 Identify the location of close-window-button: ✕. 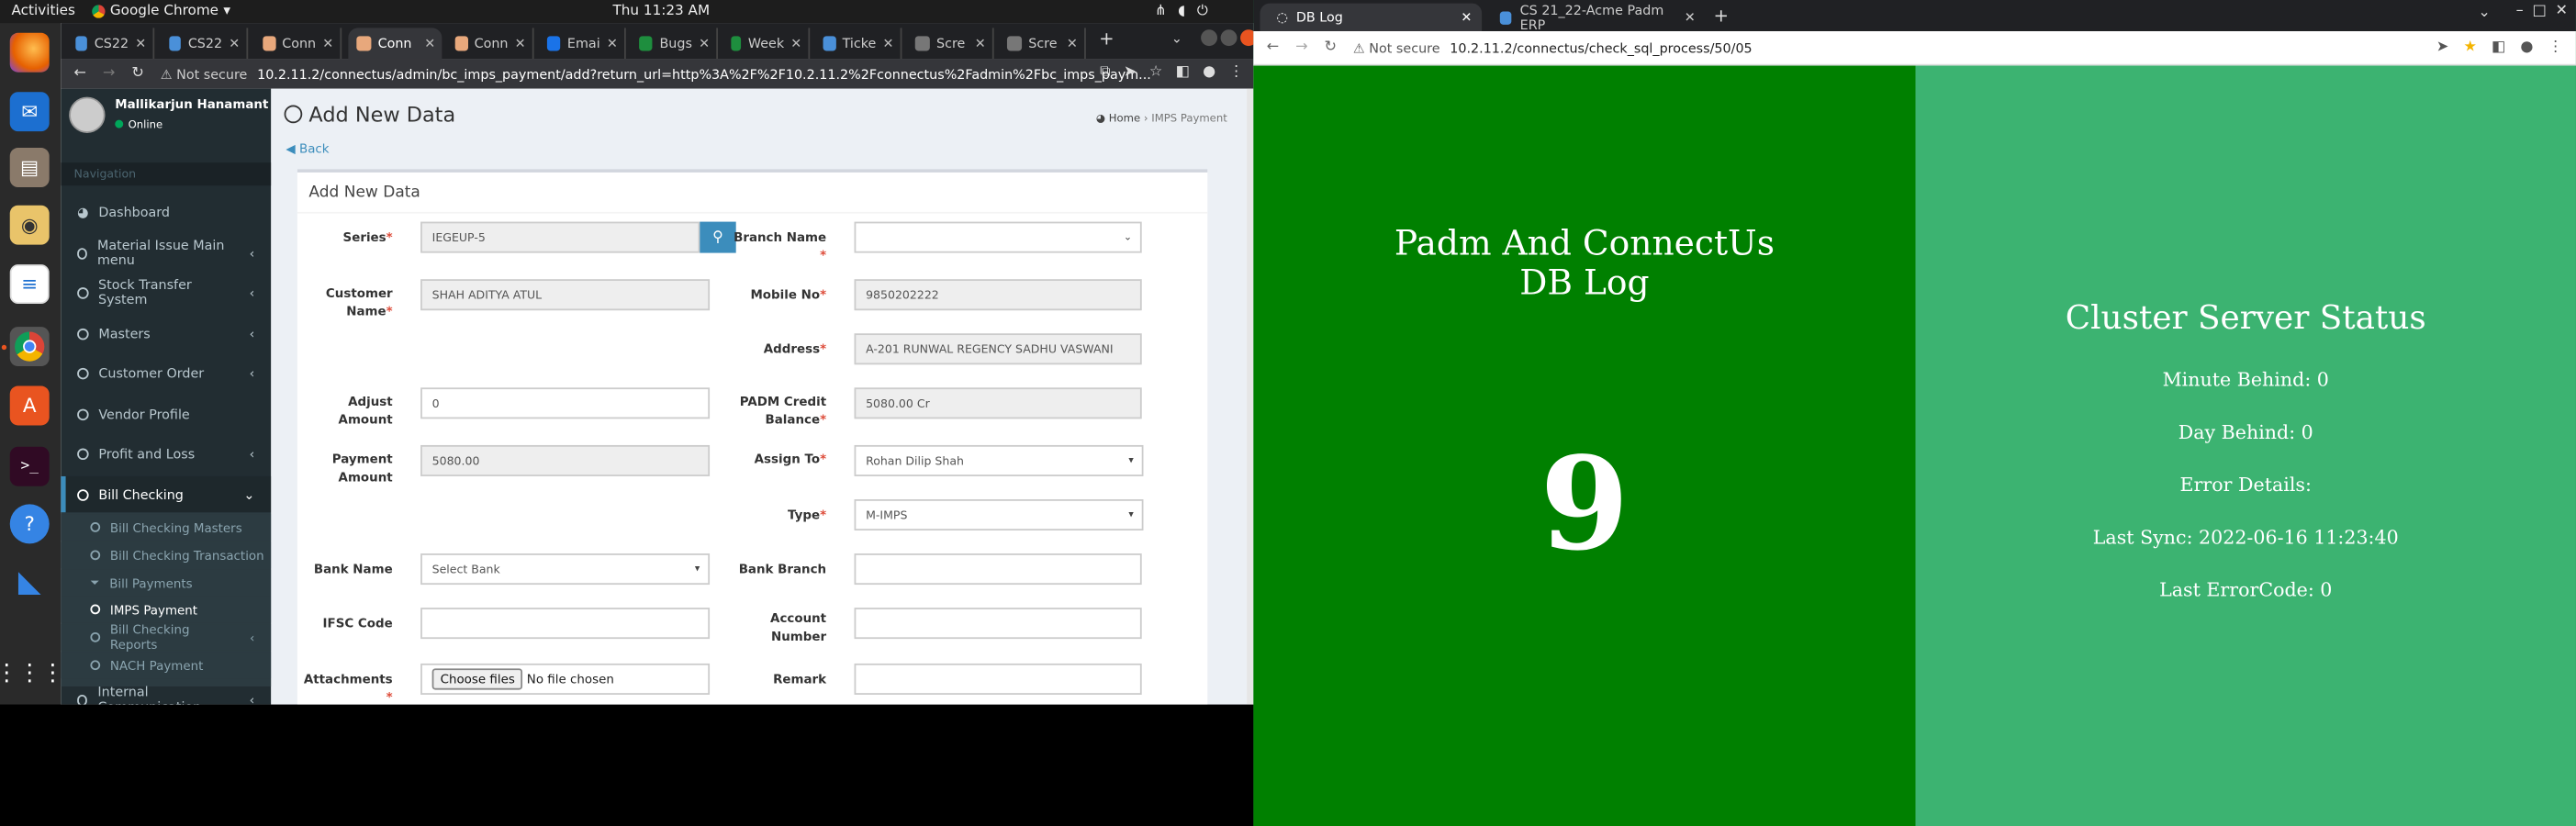
(2561, 12).